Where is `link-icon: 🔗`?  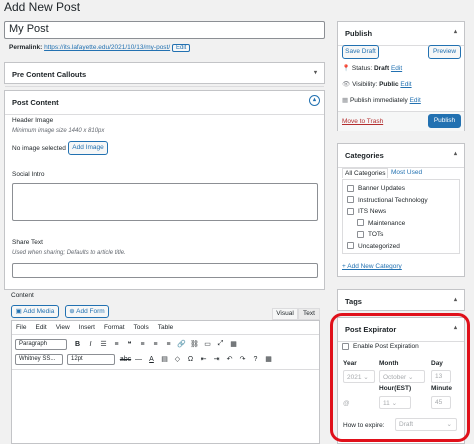
link-icon: 🔗 is located at coordinates (181, 344).